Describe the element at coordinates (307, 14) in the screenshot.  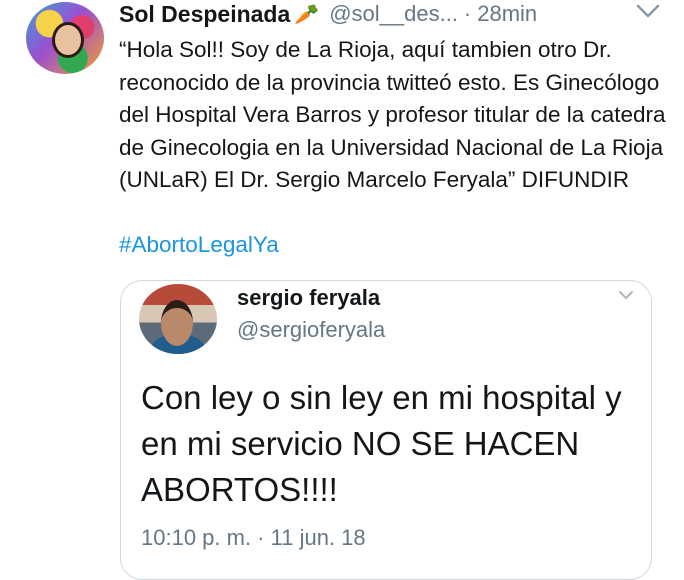
I see `carrot-emoji-icon: 🥕` at that location.